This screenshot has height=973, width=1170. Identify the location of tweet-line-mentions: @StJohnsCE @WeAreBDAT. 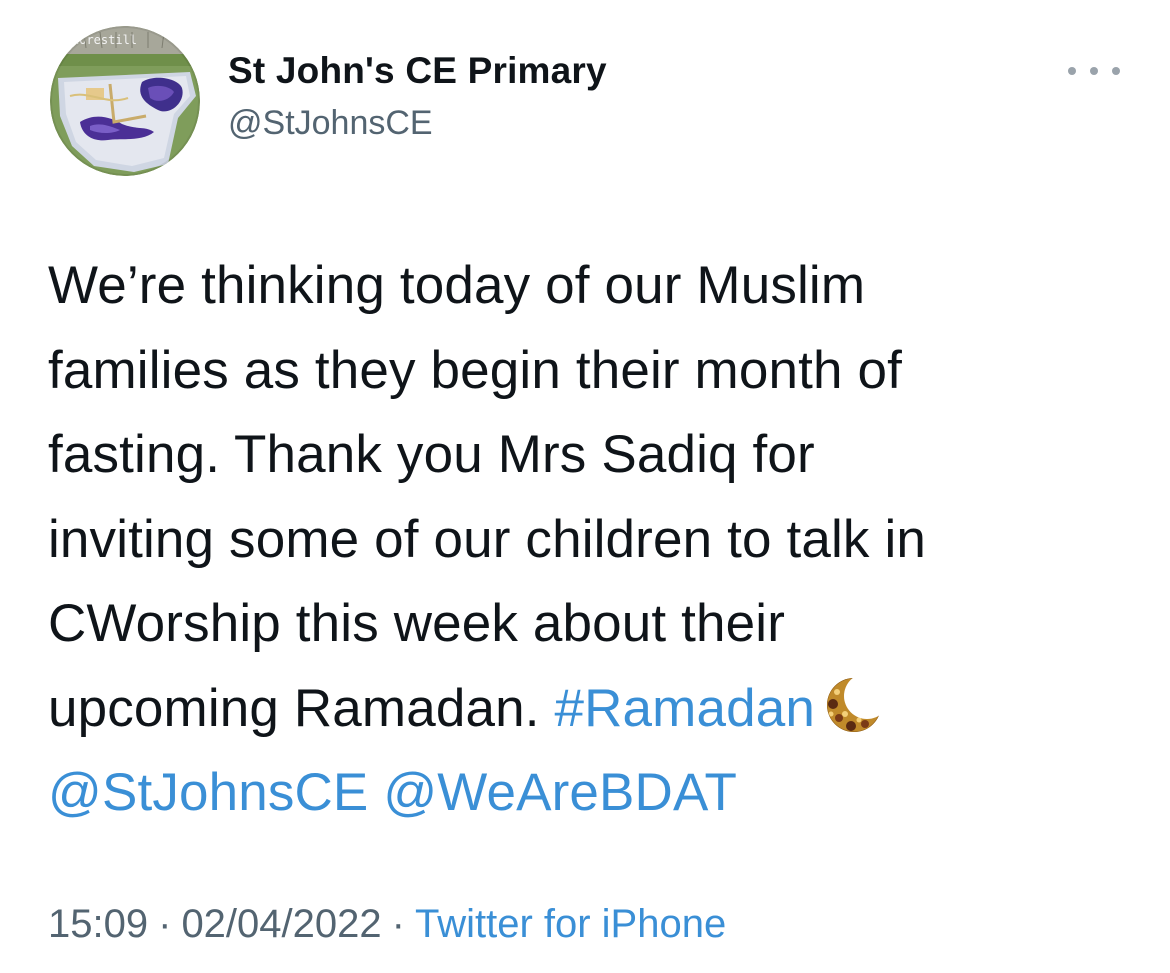
(593, 793).